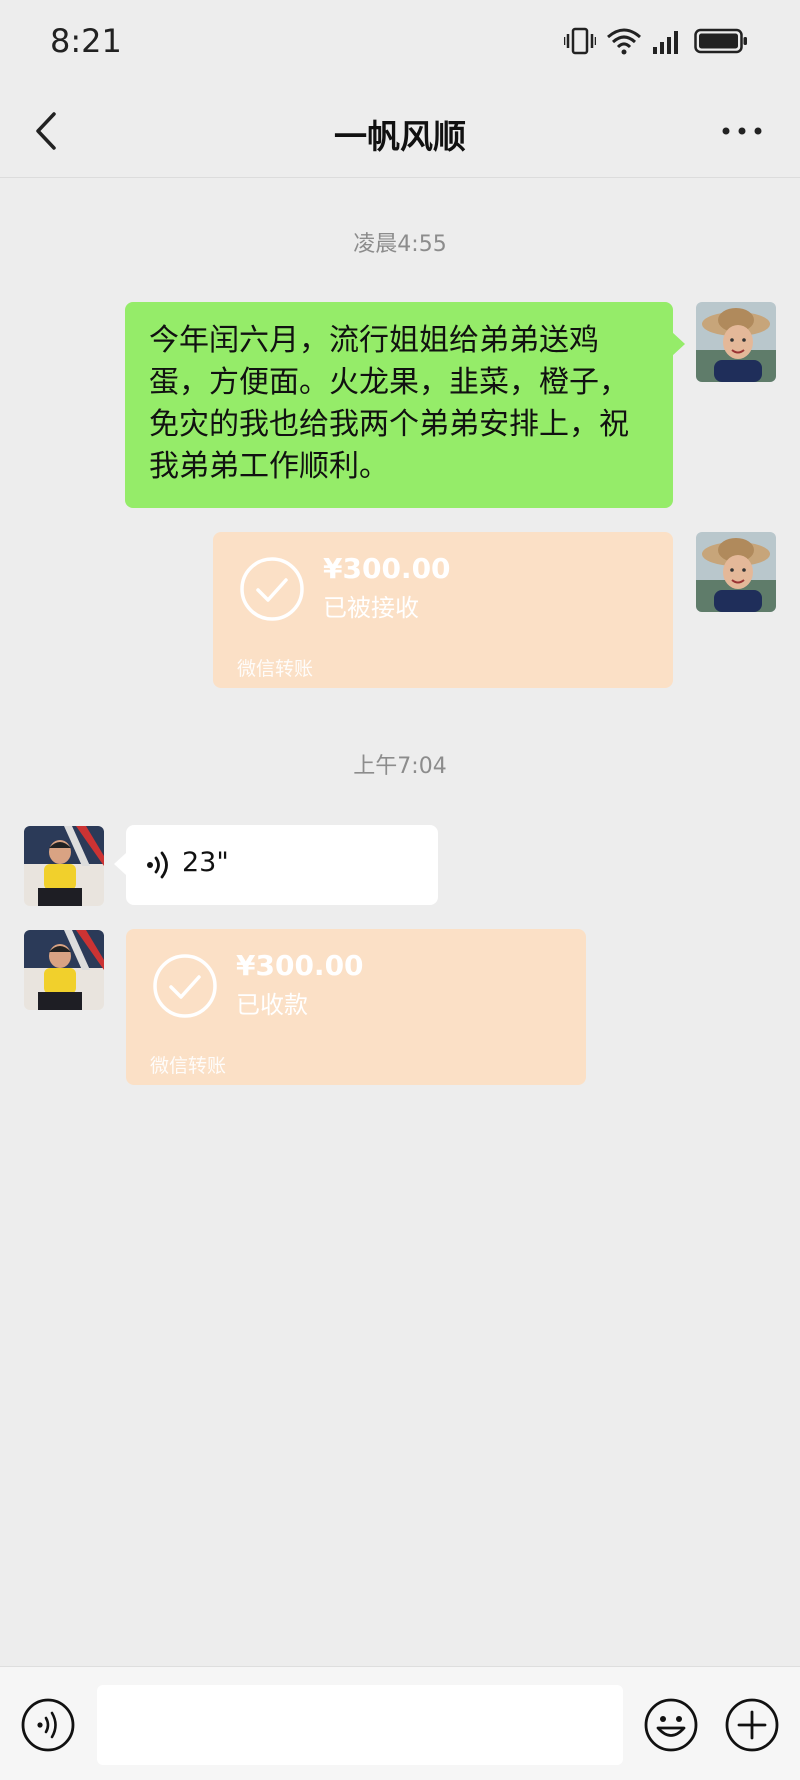  What do you see at coordinates (400, 136) in the screenshot?
I see `chat-title: 一帆风顺` at bounding box center [400, 136].